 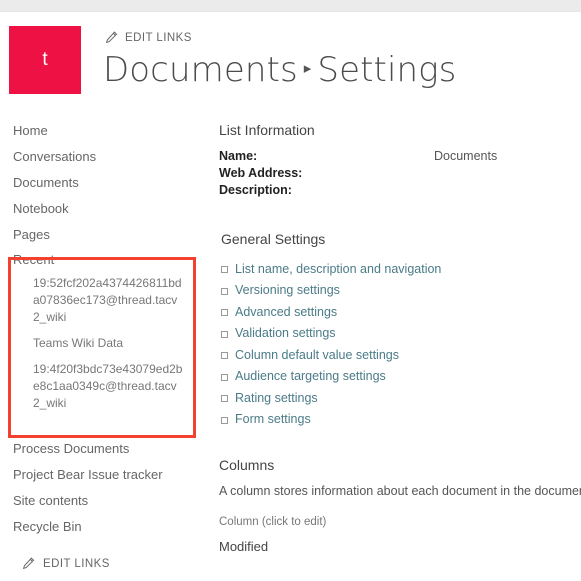 I want to click on link-audience-targeting-settings: Audience targeting settings, so click(x=310, y=376).